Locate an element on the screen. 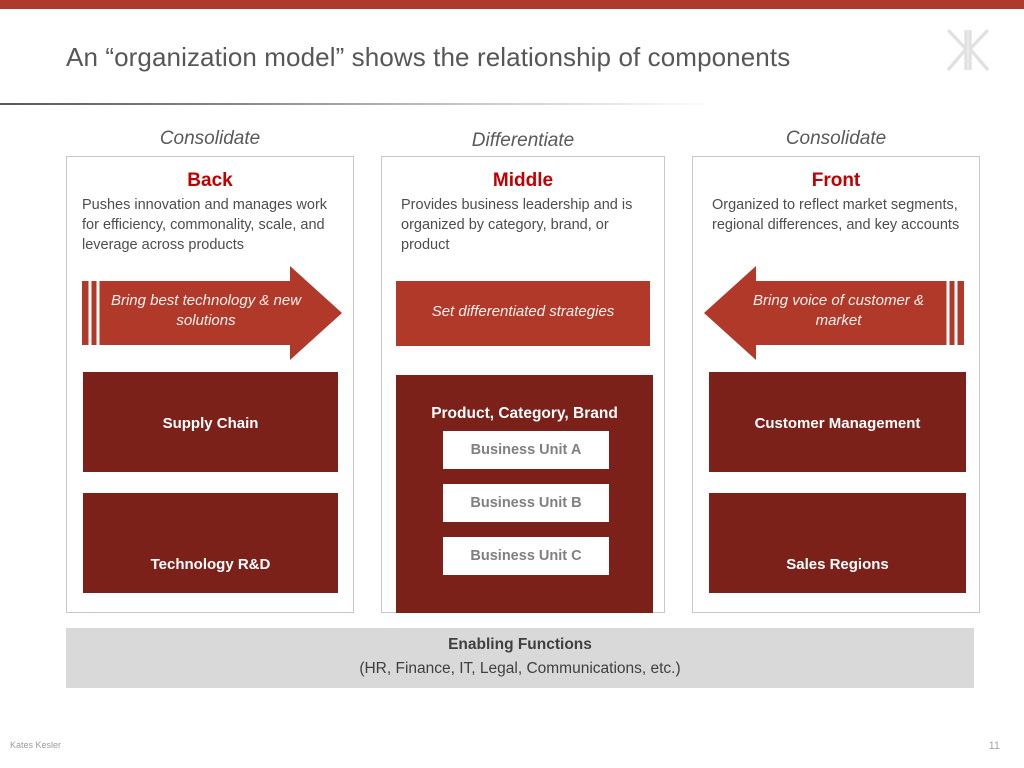  card-title-front: Front is located at coordinates (836, 180).